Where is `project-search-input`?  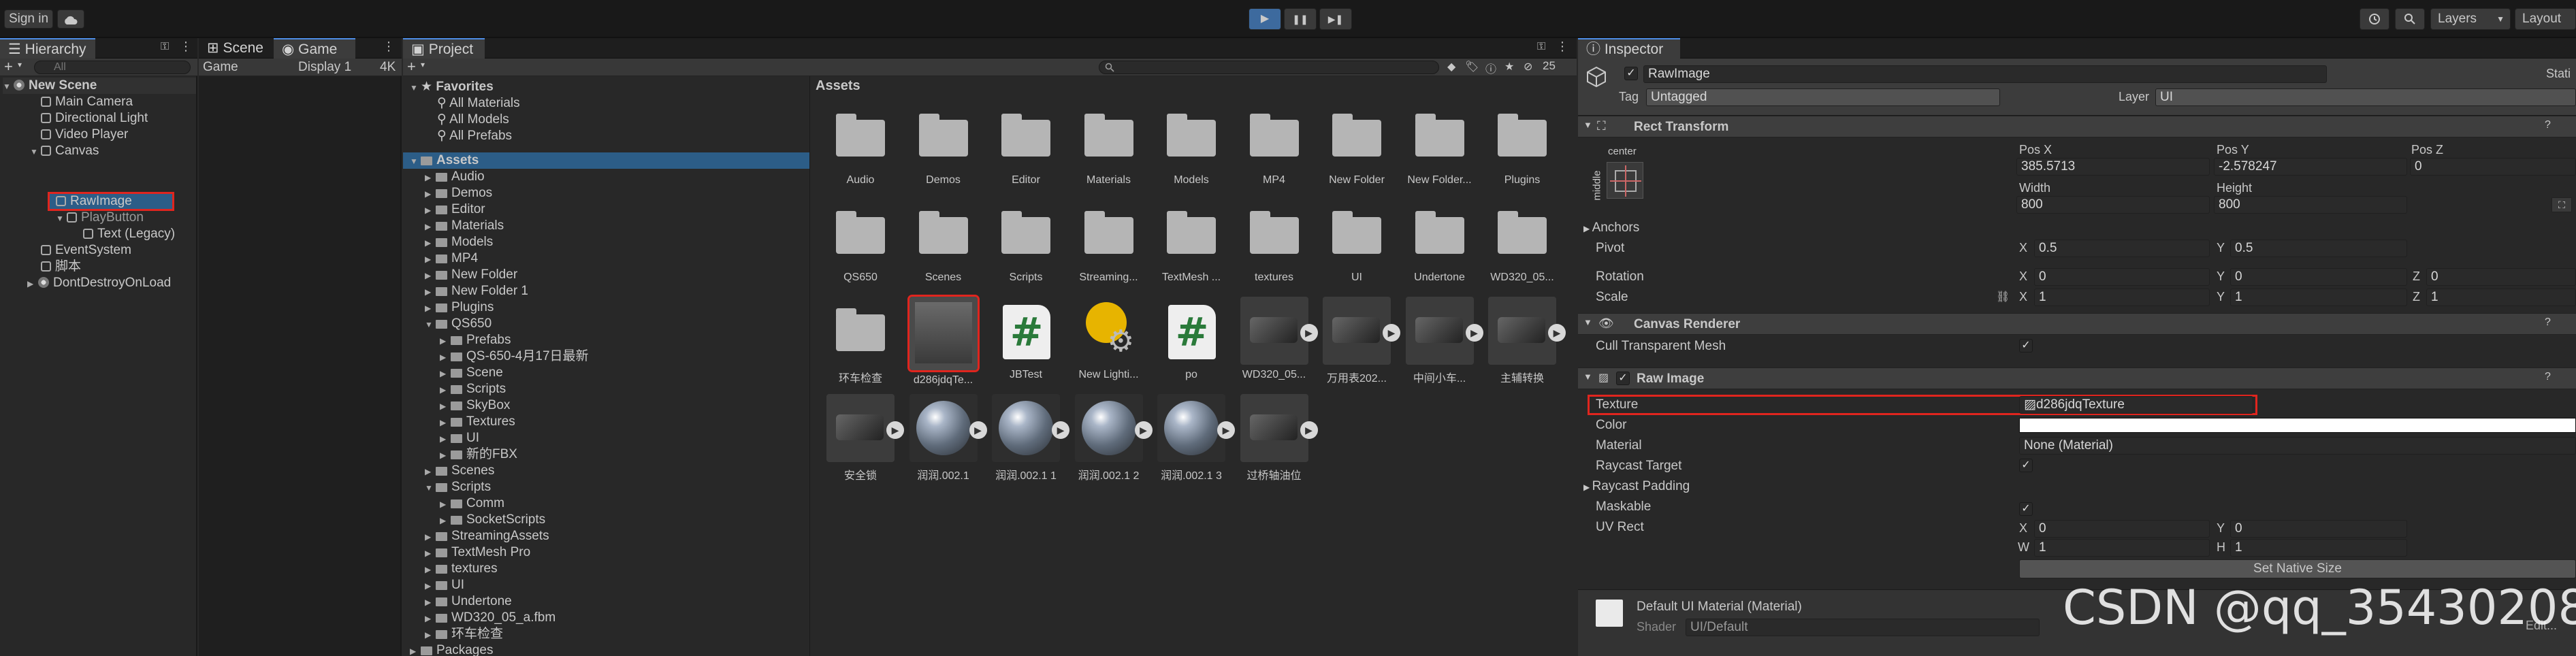 project-search-input is located at coordinates (1269, 67).